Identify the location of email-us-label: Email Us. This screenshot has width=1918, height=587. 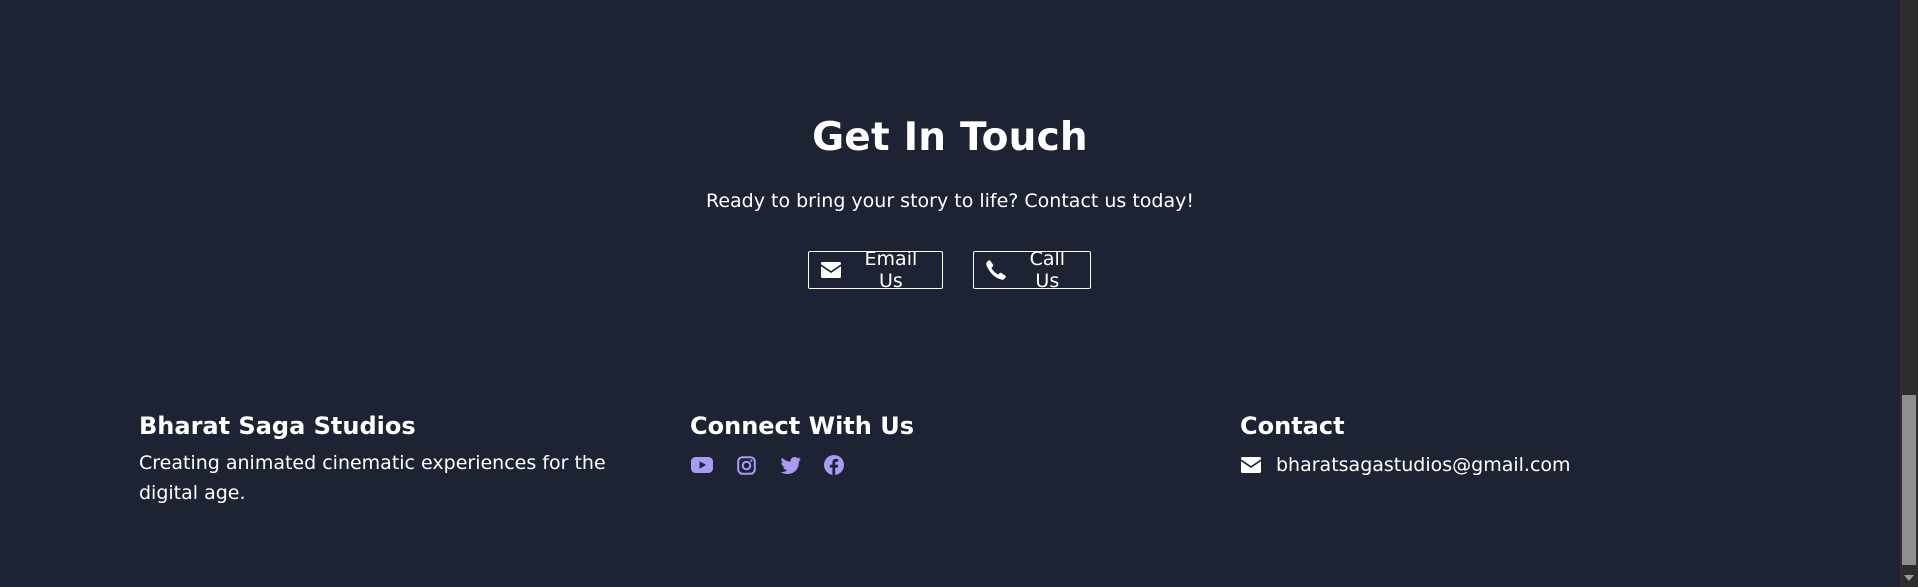
(891, 270).